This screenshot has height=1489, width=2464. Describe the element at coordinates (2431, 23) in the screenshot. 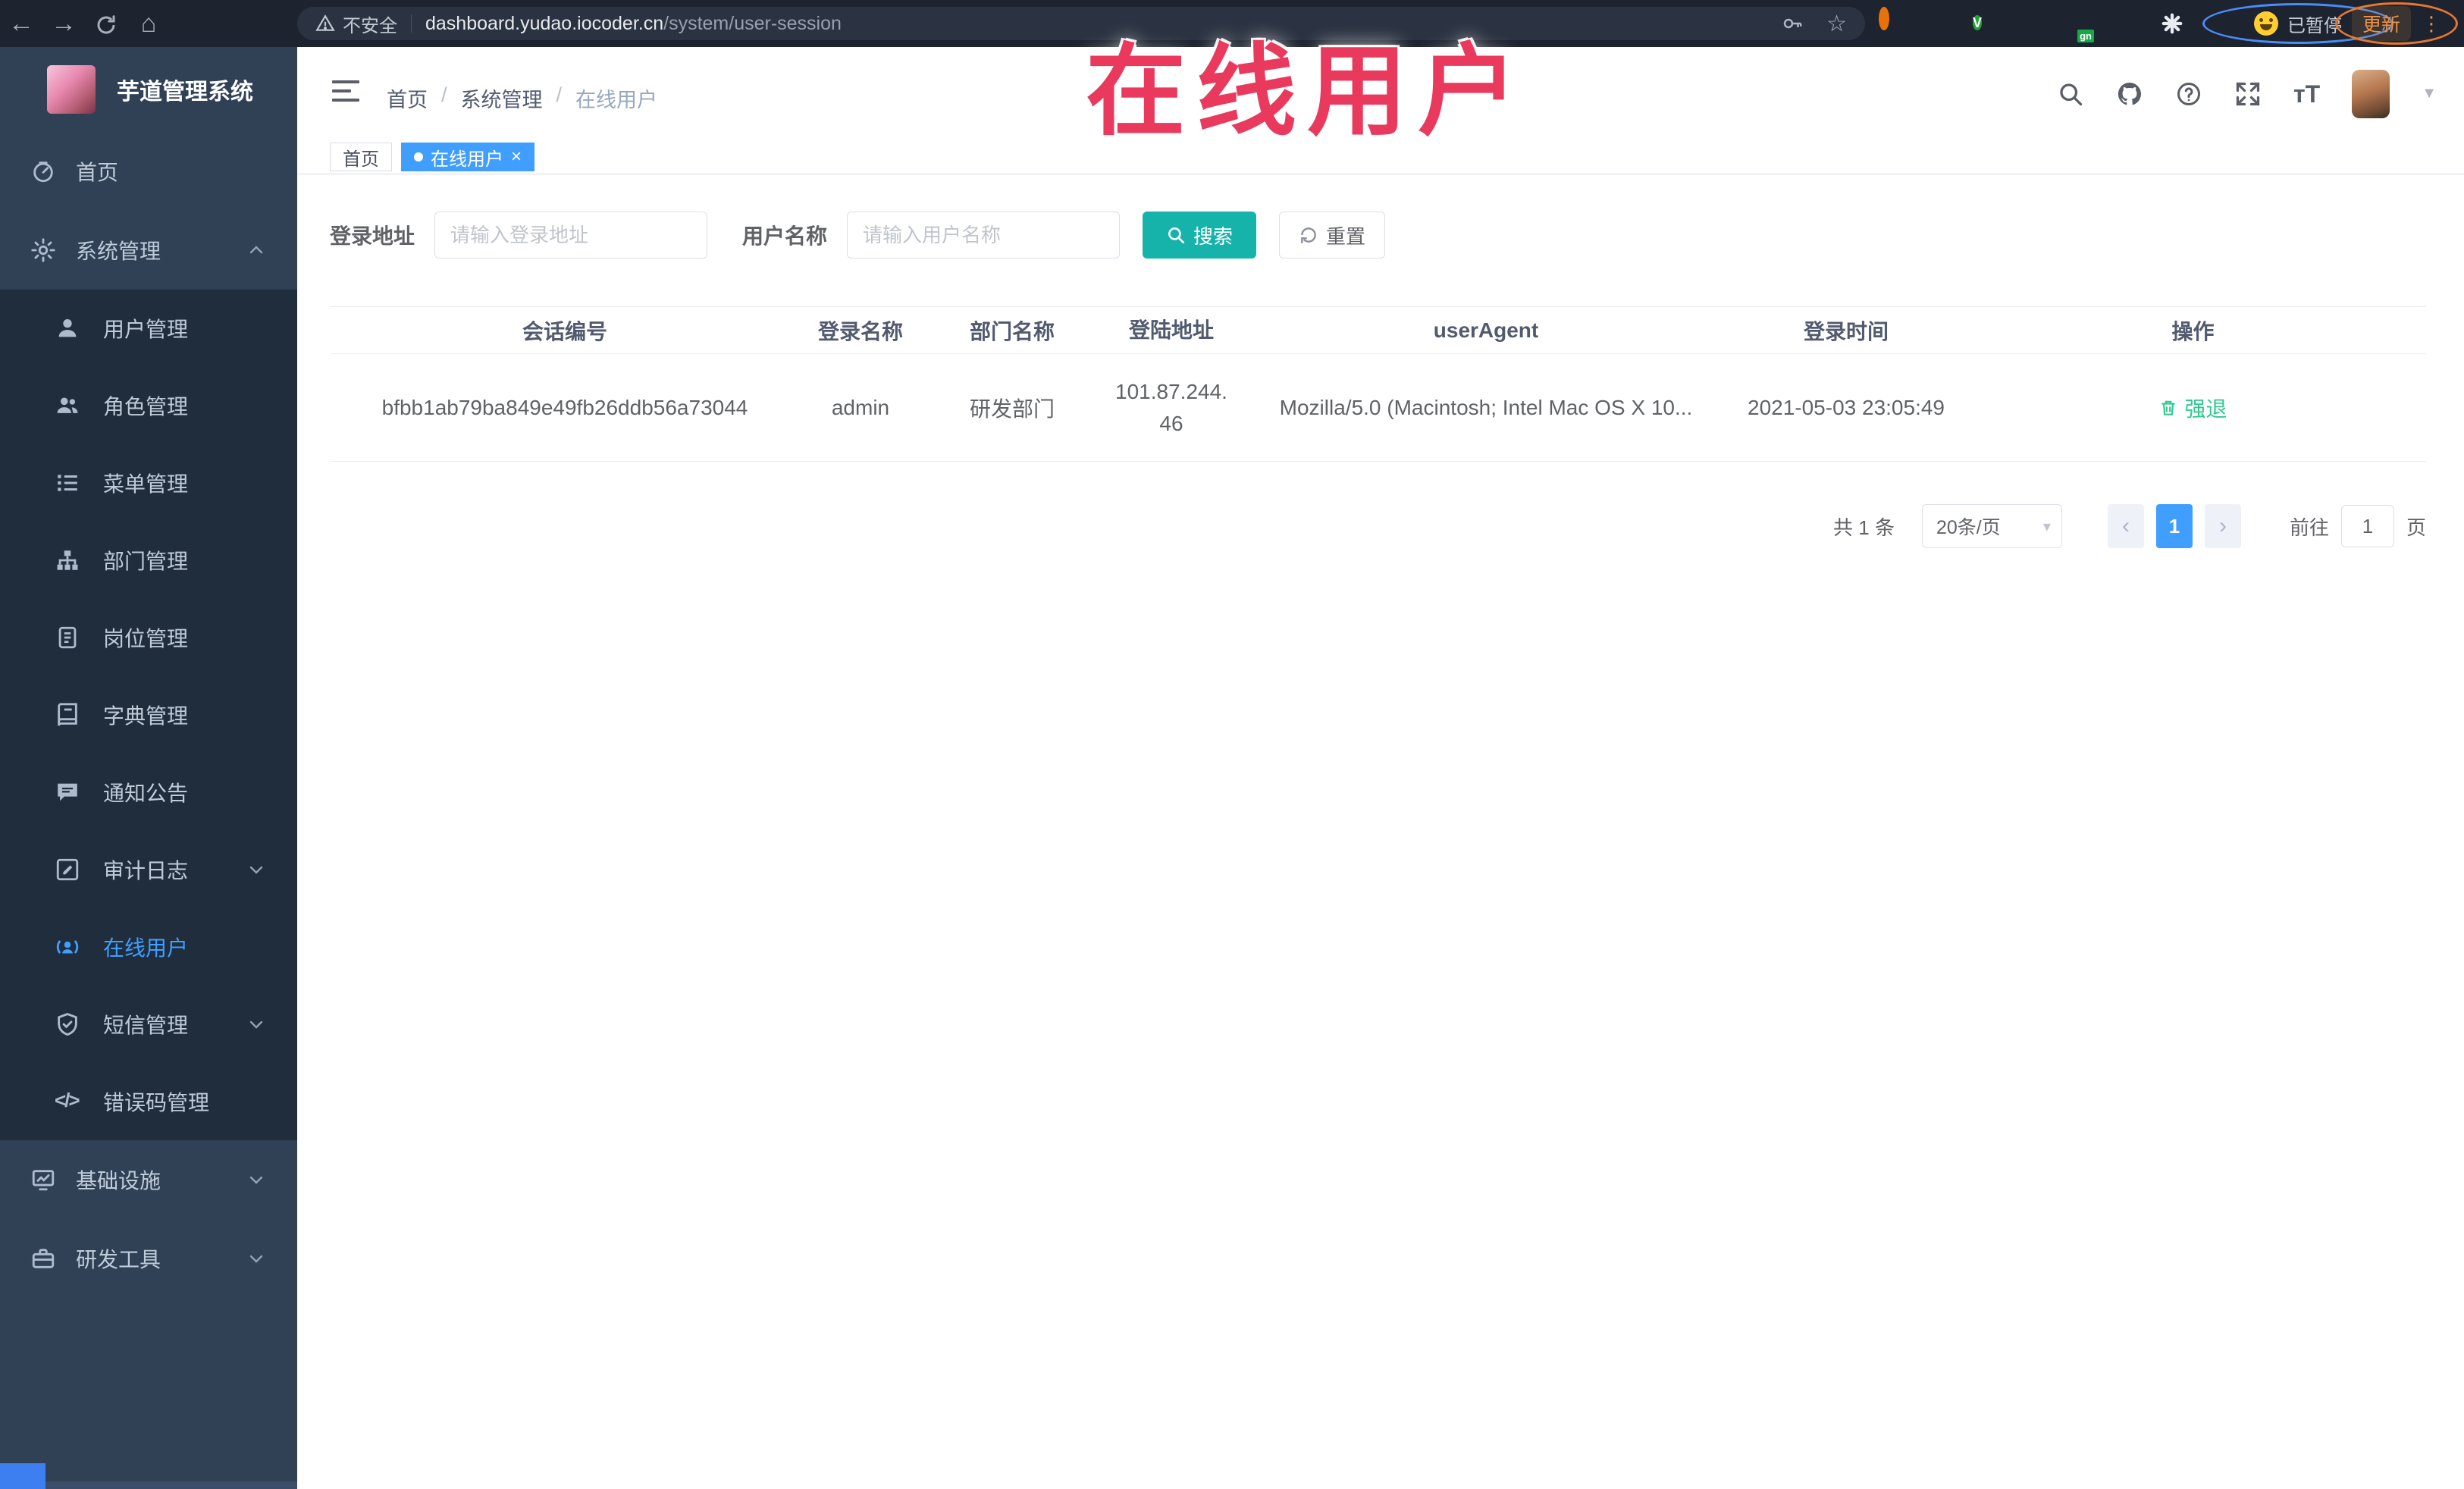

I see `browser-menu-kebab-icon: ⋮` at that location.